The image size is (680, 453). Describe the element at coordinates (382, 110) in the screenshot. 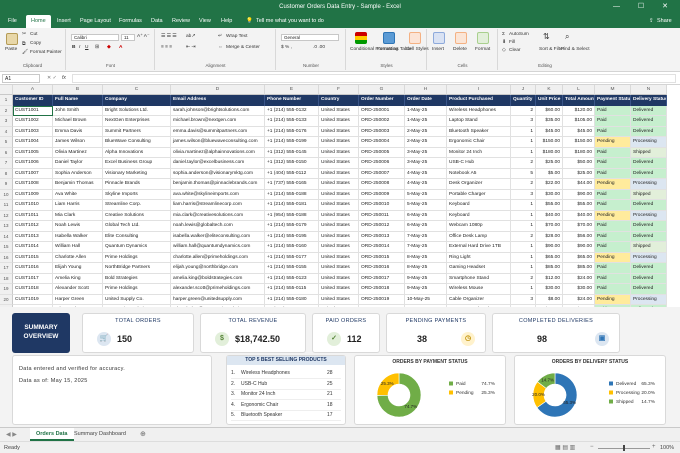

I see `table-cell: ORD-250001` at that location.